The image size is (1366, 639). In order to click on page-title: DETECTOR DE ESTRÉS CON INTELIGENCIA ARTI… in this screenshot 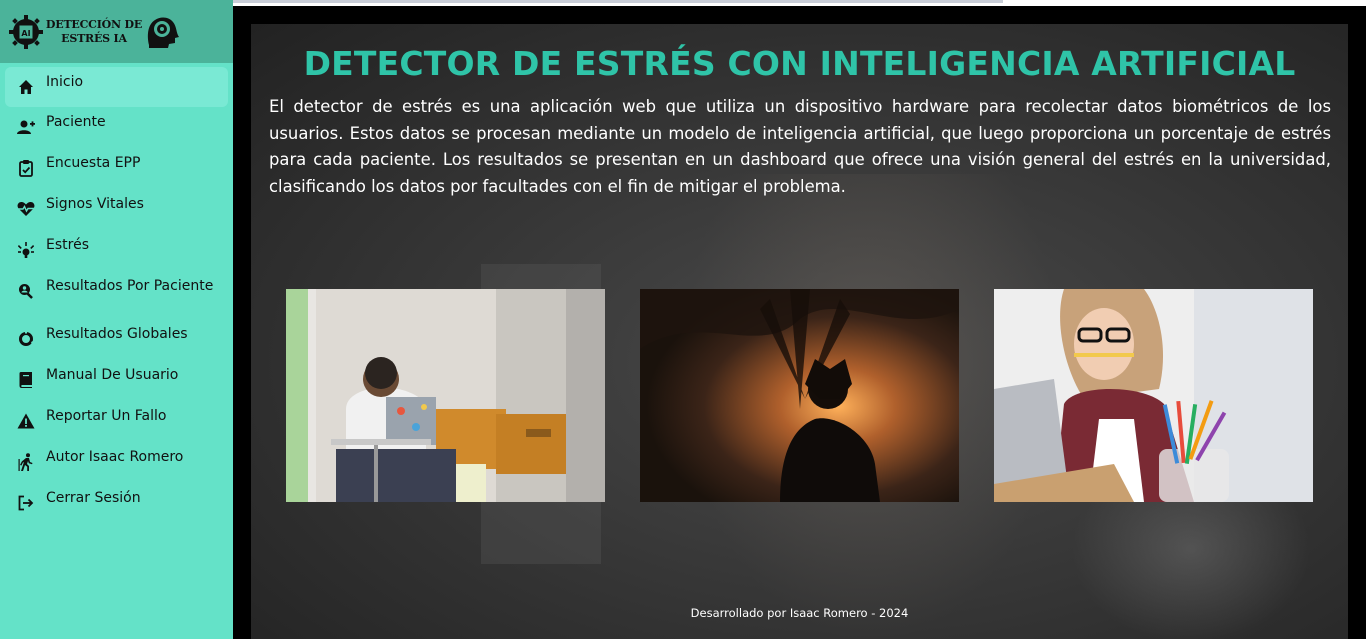, I will do `click(799, 63)`.